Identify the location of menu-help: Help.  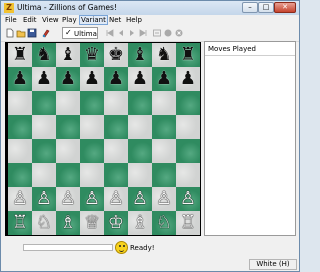
(134, 20).